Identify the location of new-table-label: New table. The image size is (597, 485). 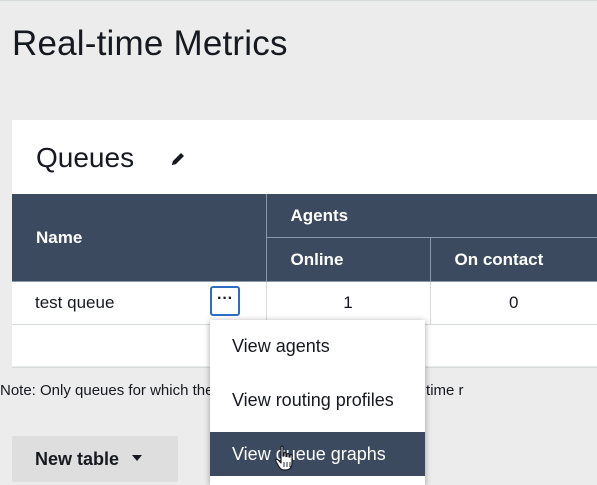
(77, 459).